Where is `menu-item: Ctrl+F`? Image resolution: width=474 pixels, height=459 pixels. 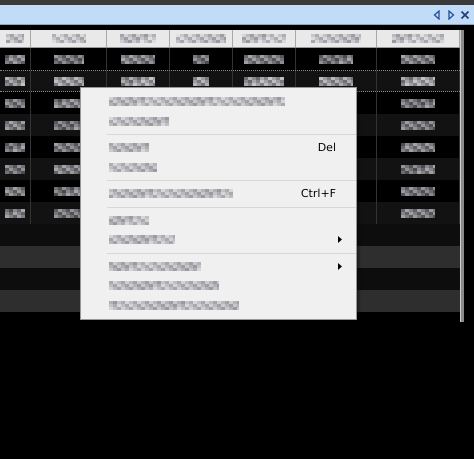 menu-item: Ctrl+F is located at coordinates (218, 194).